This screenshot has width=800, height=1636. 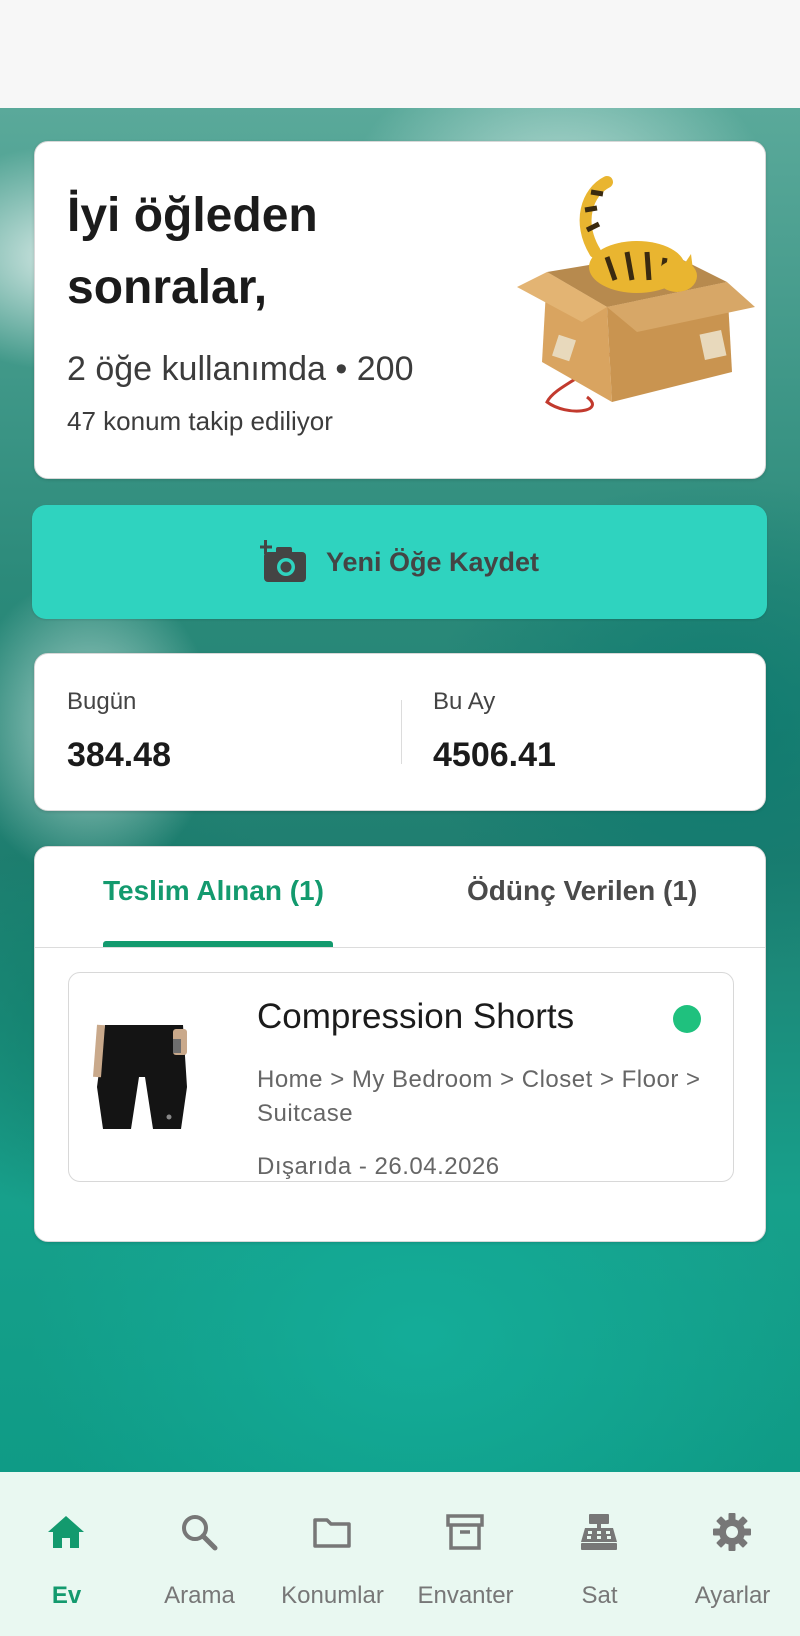 What do you see at coordinates (199, 1554) in the screenshot?
I see `nav-item-search: Arama` at bounding box center [199, 1554].